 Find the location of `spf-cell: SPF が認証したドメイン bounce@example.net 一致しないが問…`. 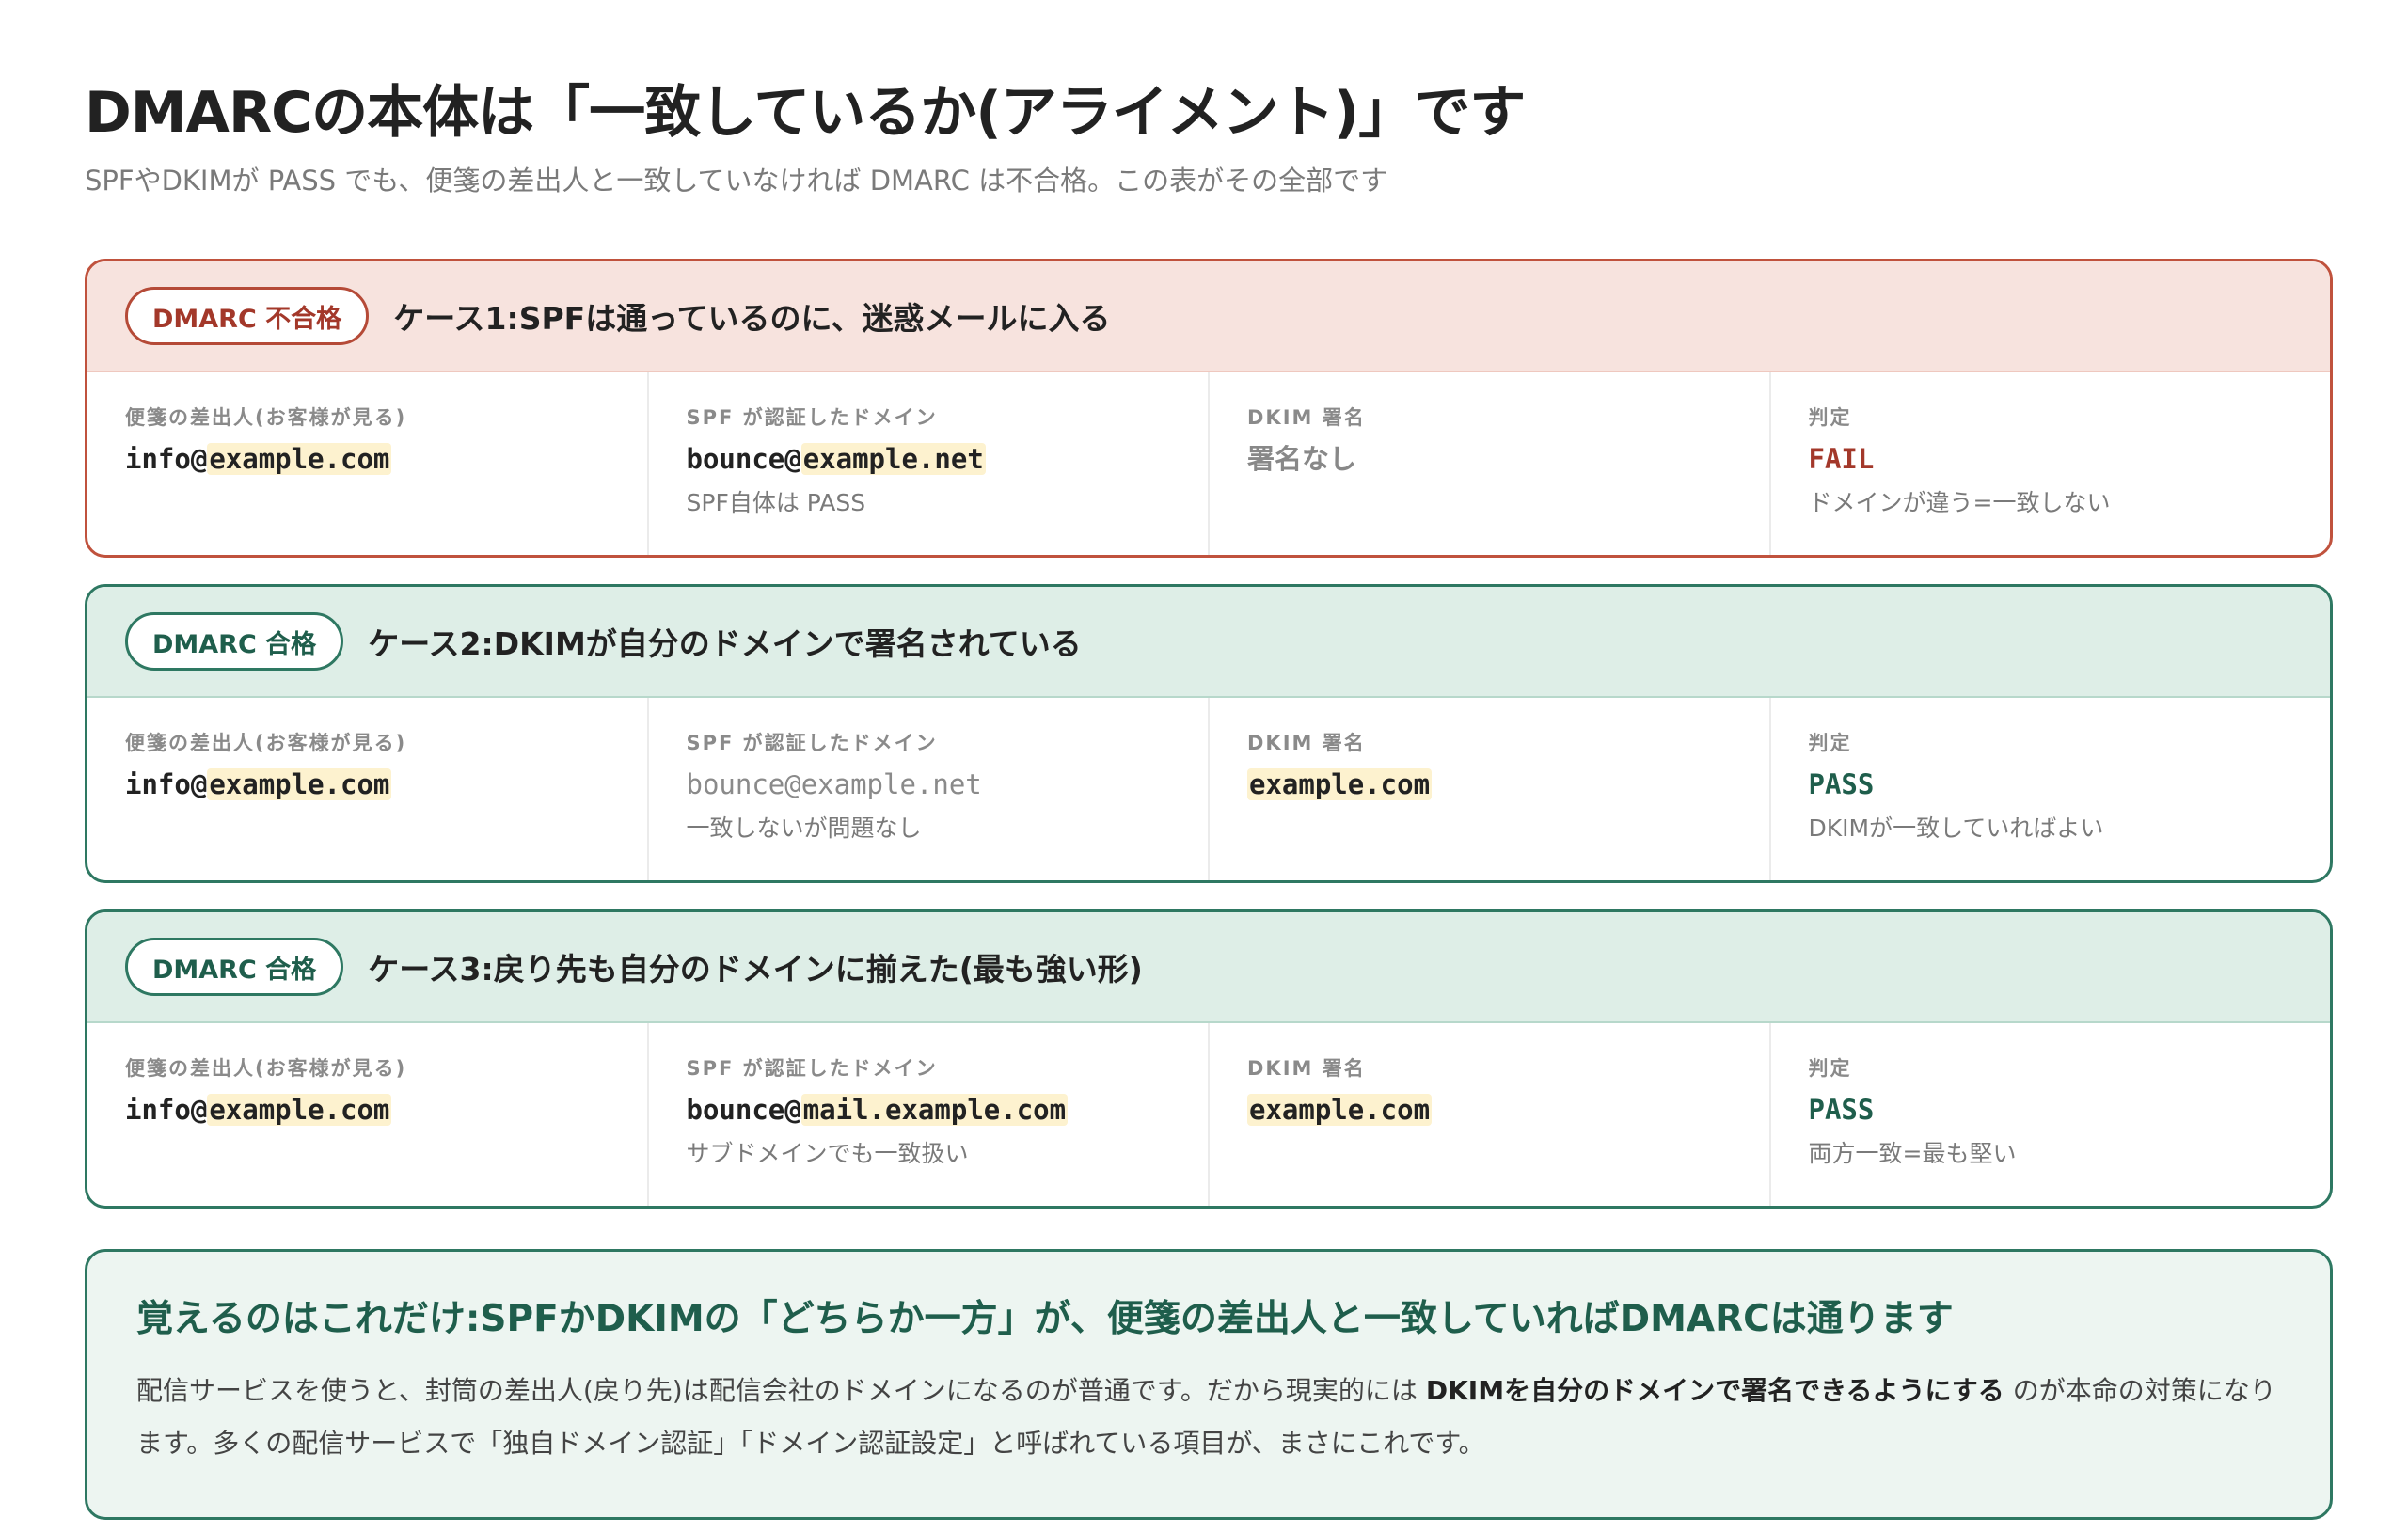

spf-cell: SPF が認証したドメイン bounce@example.net 一致しないが問… is located at coordinates (928, 789).